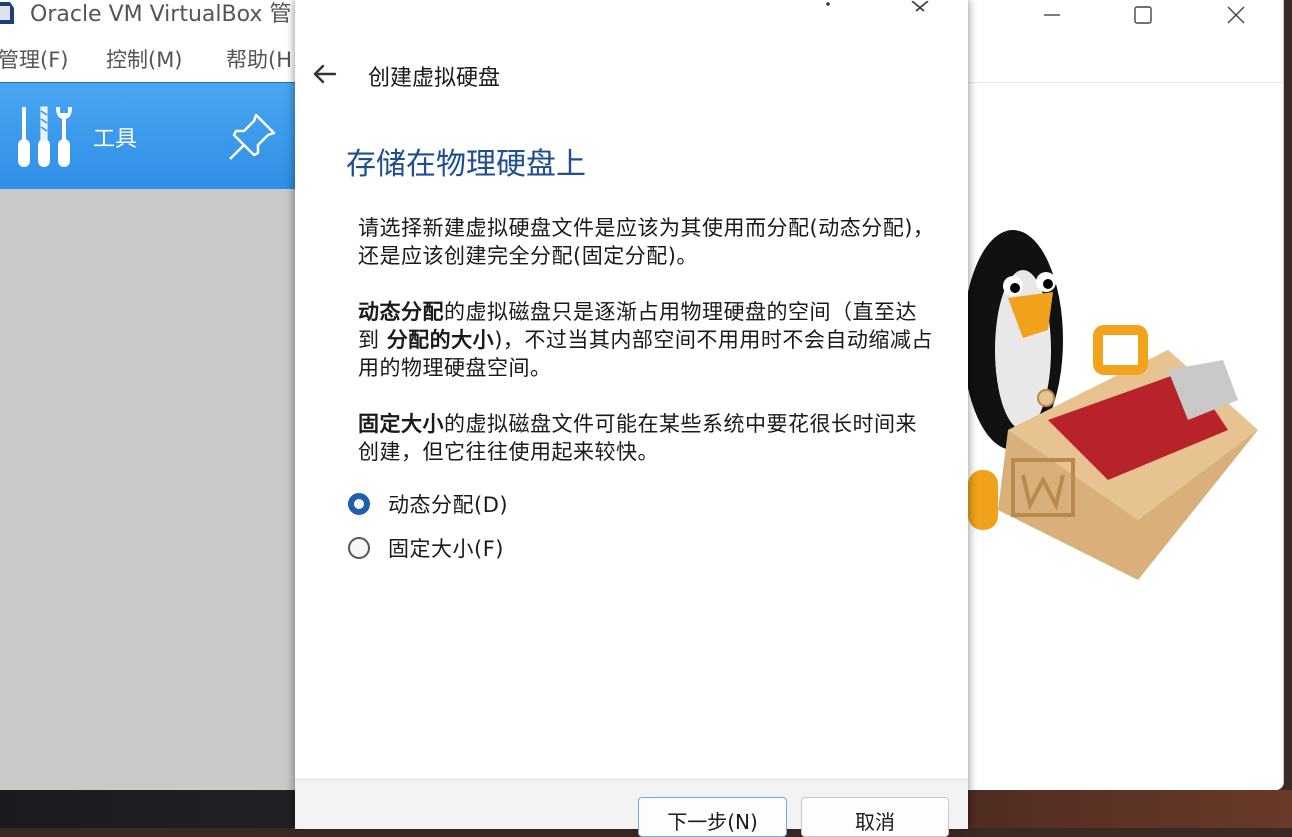 The width and height of the screenshot is (1292, 837). I want to click on dialog-close-button, so click(920, 8).